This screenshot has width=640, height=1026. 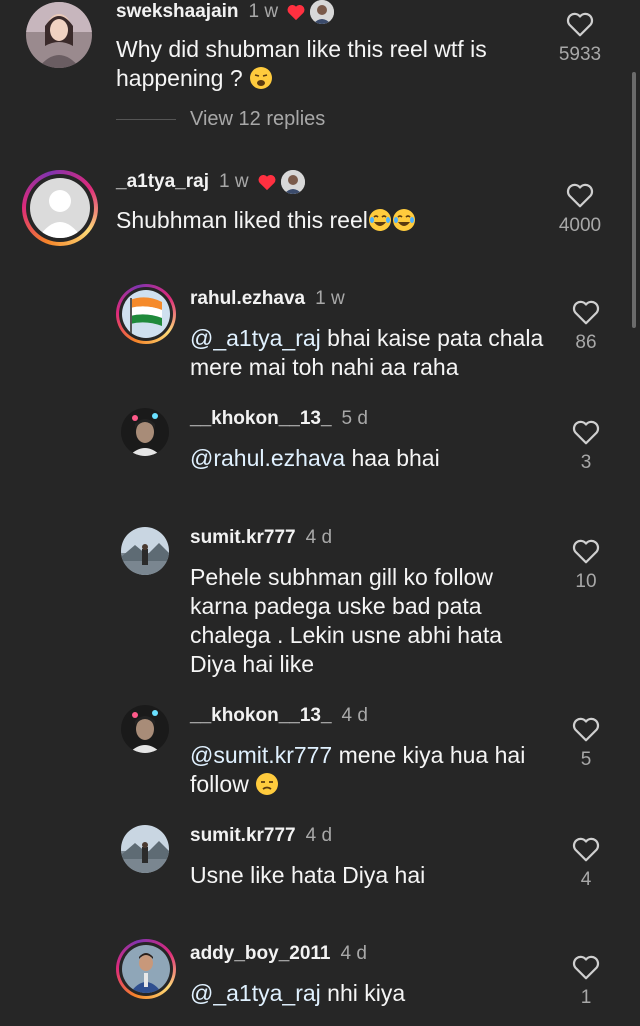 I want to click on reply-header: addy_boy_2011 4 d, so click(x=278, y=954).